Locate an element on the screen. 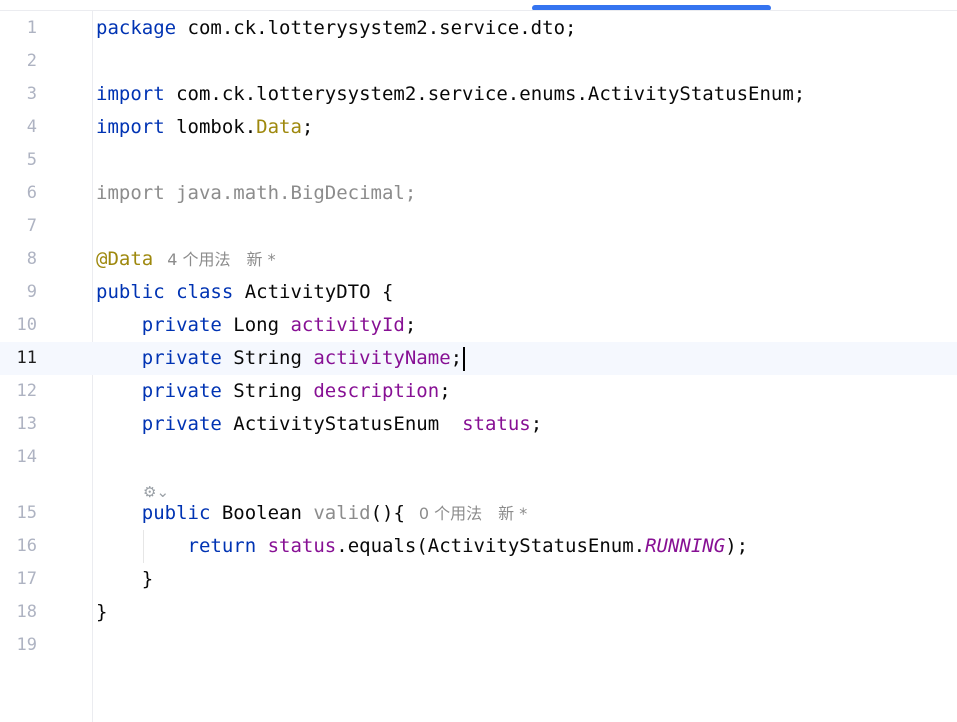 Image resolution: width=957 pixels, height=722 pixels. line-number: 1 is located at coordinates (18, 28).